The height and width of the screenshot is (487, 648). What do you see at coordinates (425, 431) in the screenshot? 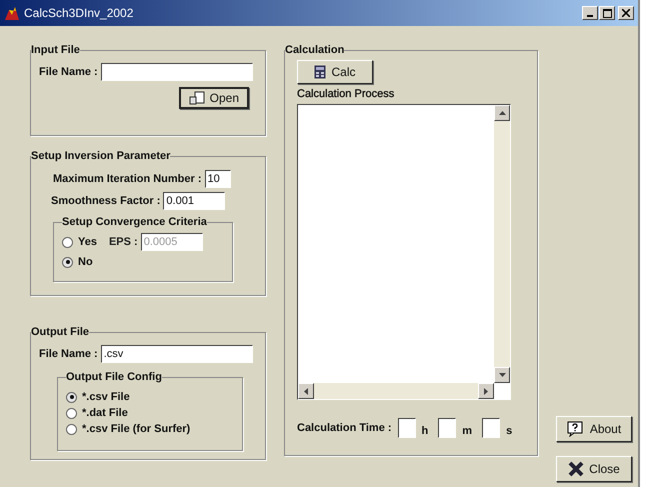
I see `unit-label: h` at bounding box center [425, 431].